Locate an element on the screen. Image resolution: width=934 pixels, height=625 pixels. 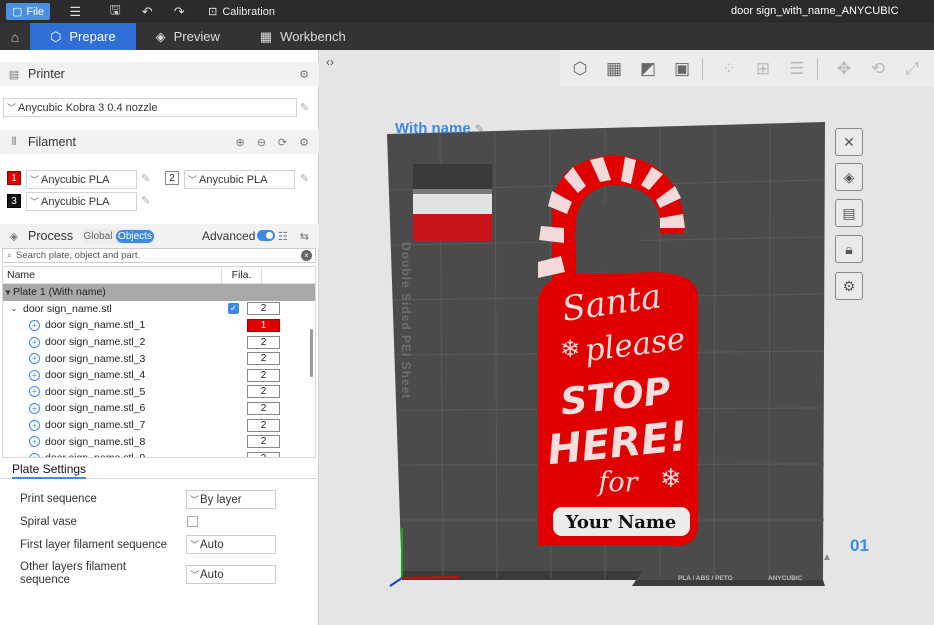
split-parts-icon: ⊞ is located at coordinates (763, 69).